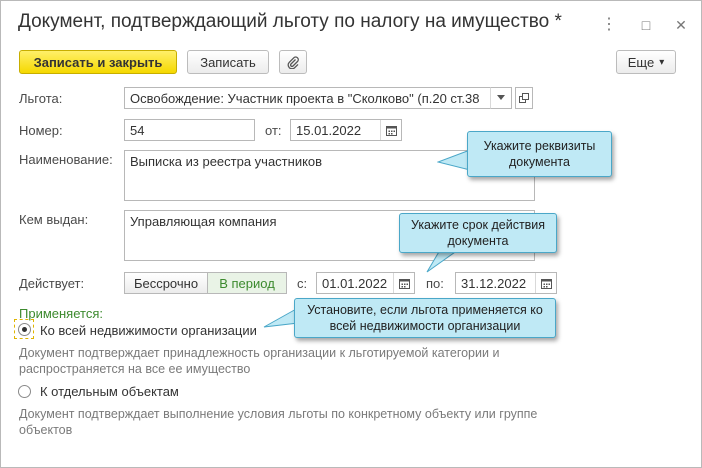 This screenshot has height=468, width=702. Describe the element at coordinates (435, 283) in the screenshot. I see `to-label: по:` at that location.